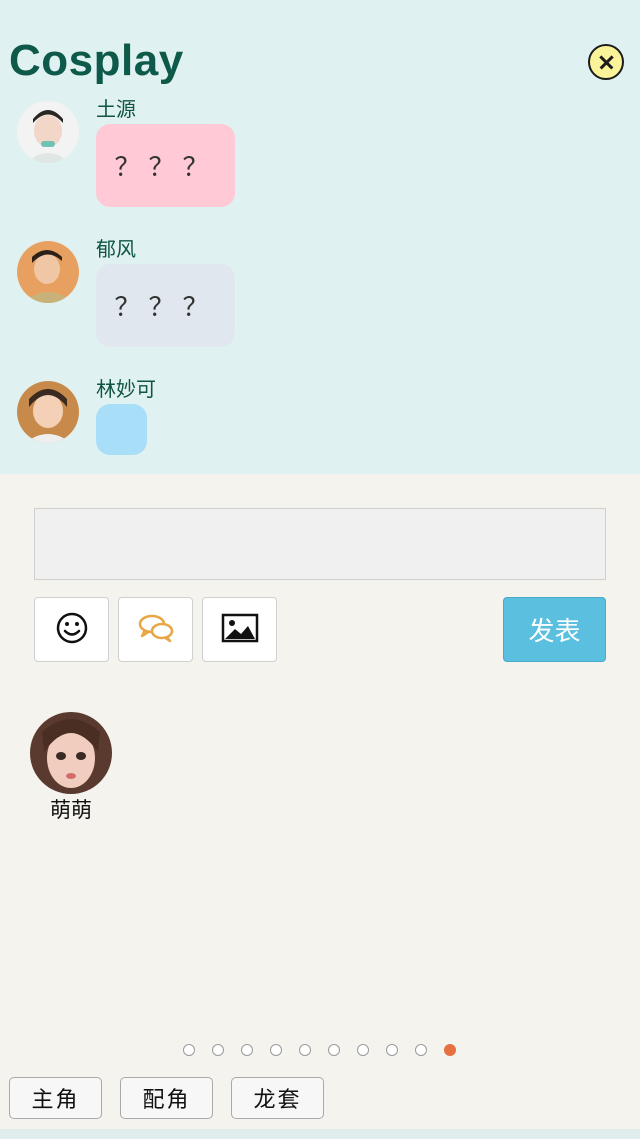 This screenshot has width=640, height=1139. What do you see at coordinates (55, 1098) in the screenshot?
I see `role-button-lead: 主角` at bounding box center [55, 1098].